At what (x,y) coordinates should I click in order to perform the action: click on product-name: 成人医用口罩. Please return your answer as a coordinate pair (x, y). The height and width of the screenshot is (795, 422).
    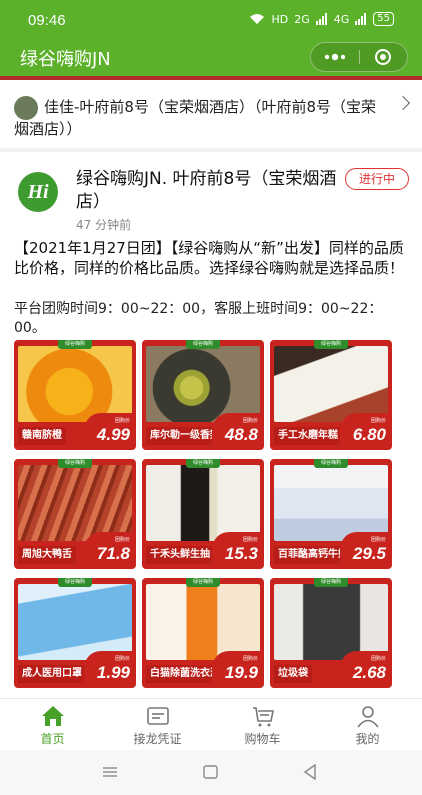
    Looking at the image, I should click on (52, 674).